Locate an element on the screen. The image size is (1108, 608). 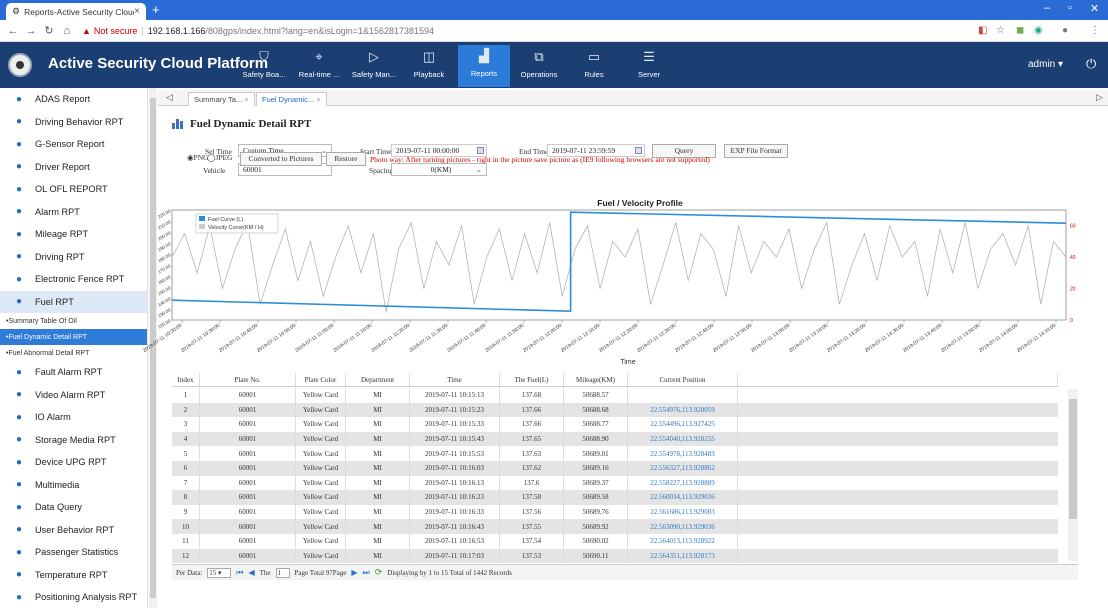
position-link: 22.554976,113.928059 is located at coordinates (683, 410).